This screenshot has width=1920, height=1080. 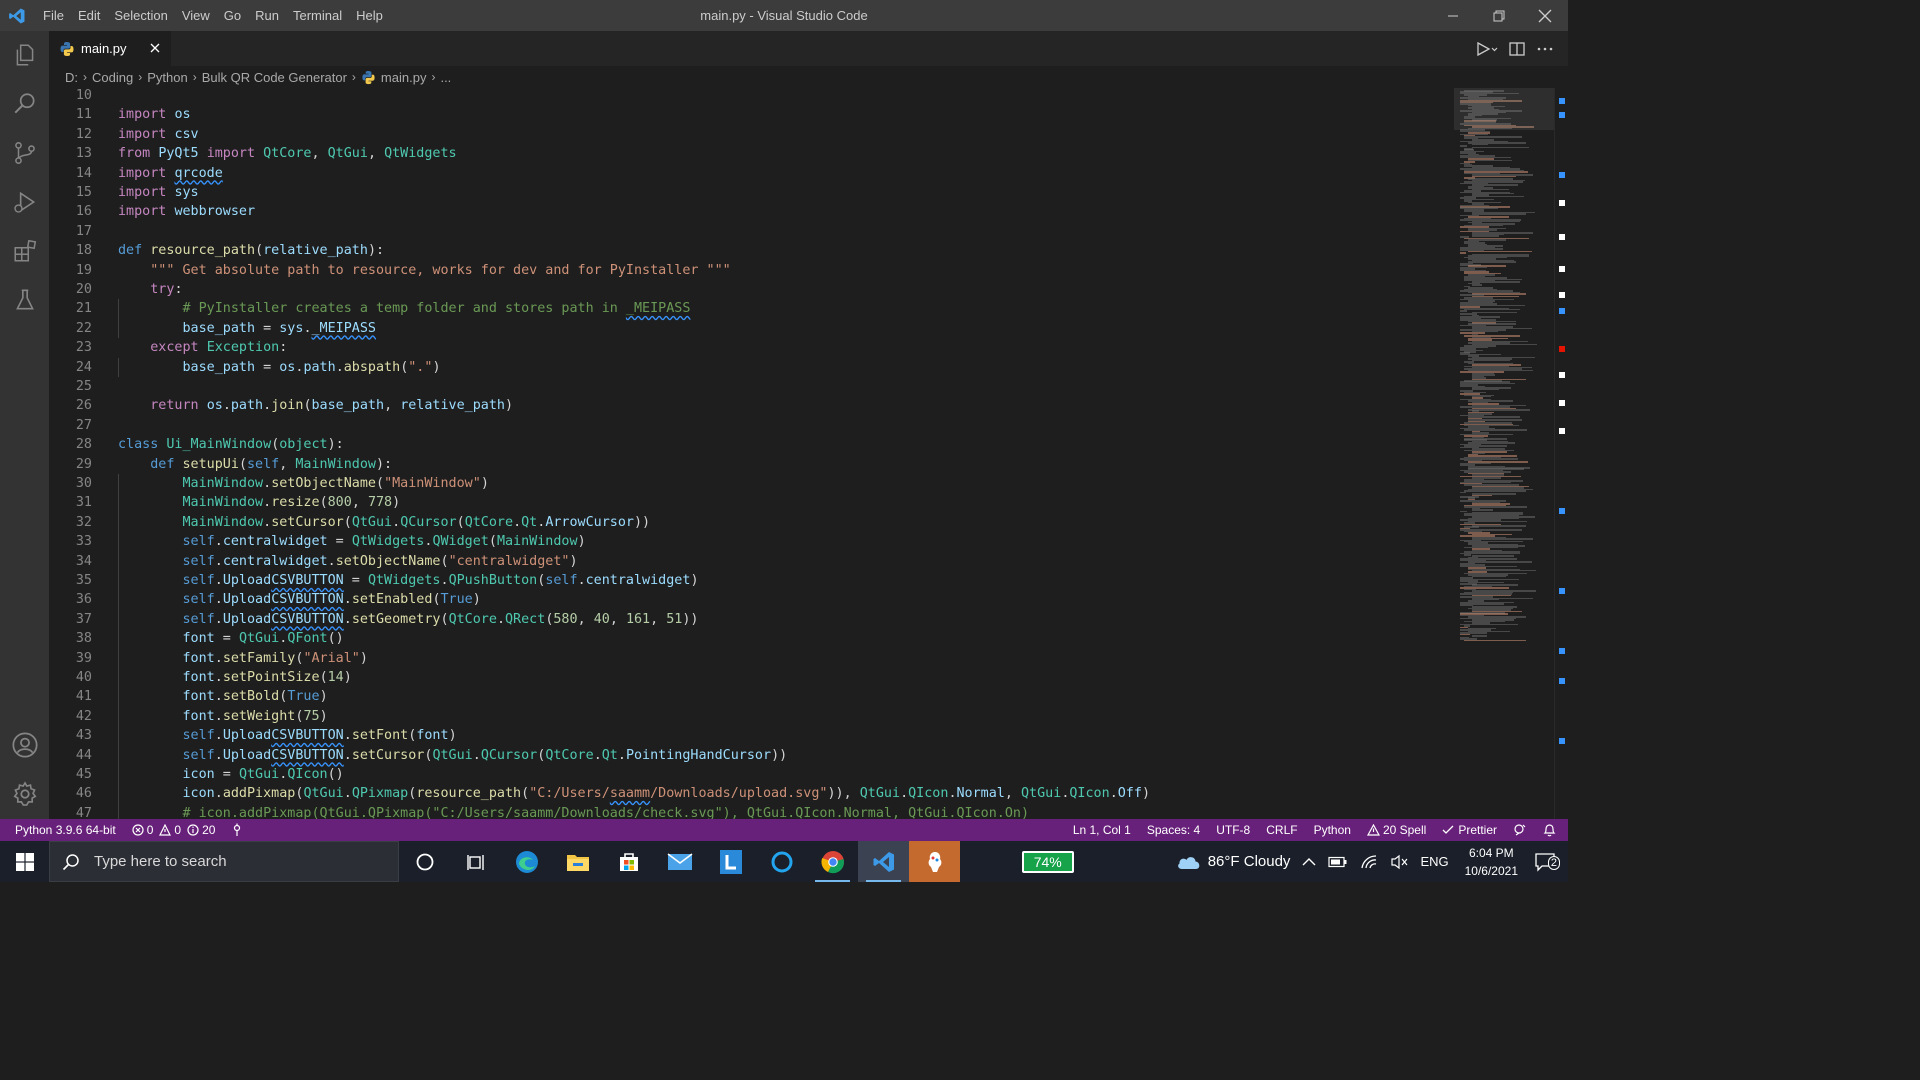 I want to click on volume-muted-icon, so click(x=1399, y=862).